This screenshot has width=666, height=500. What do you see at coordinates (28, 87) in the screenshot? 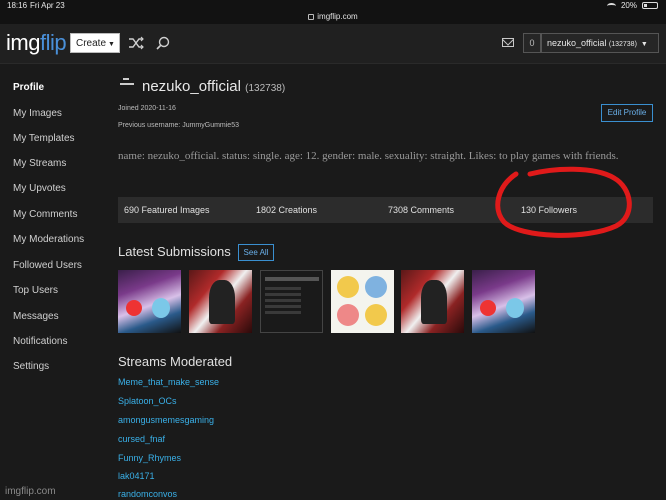
I see `sidebar-item-profile: Profile` at bounding box center [28, 87].